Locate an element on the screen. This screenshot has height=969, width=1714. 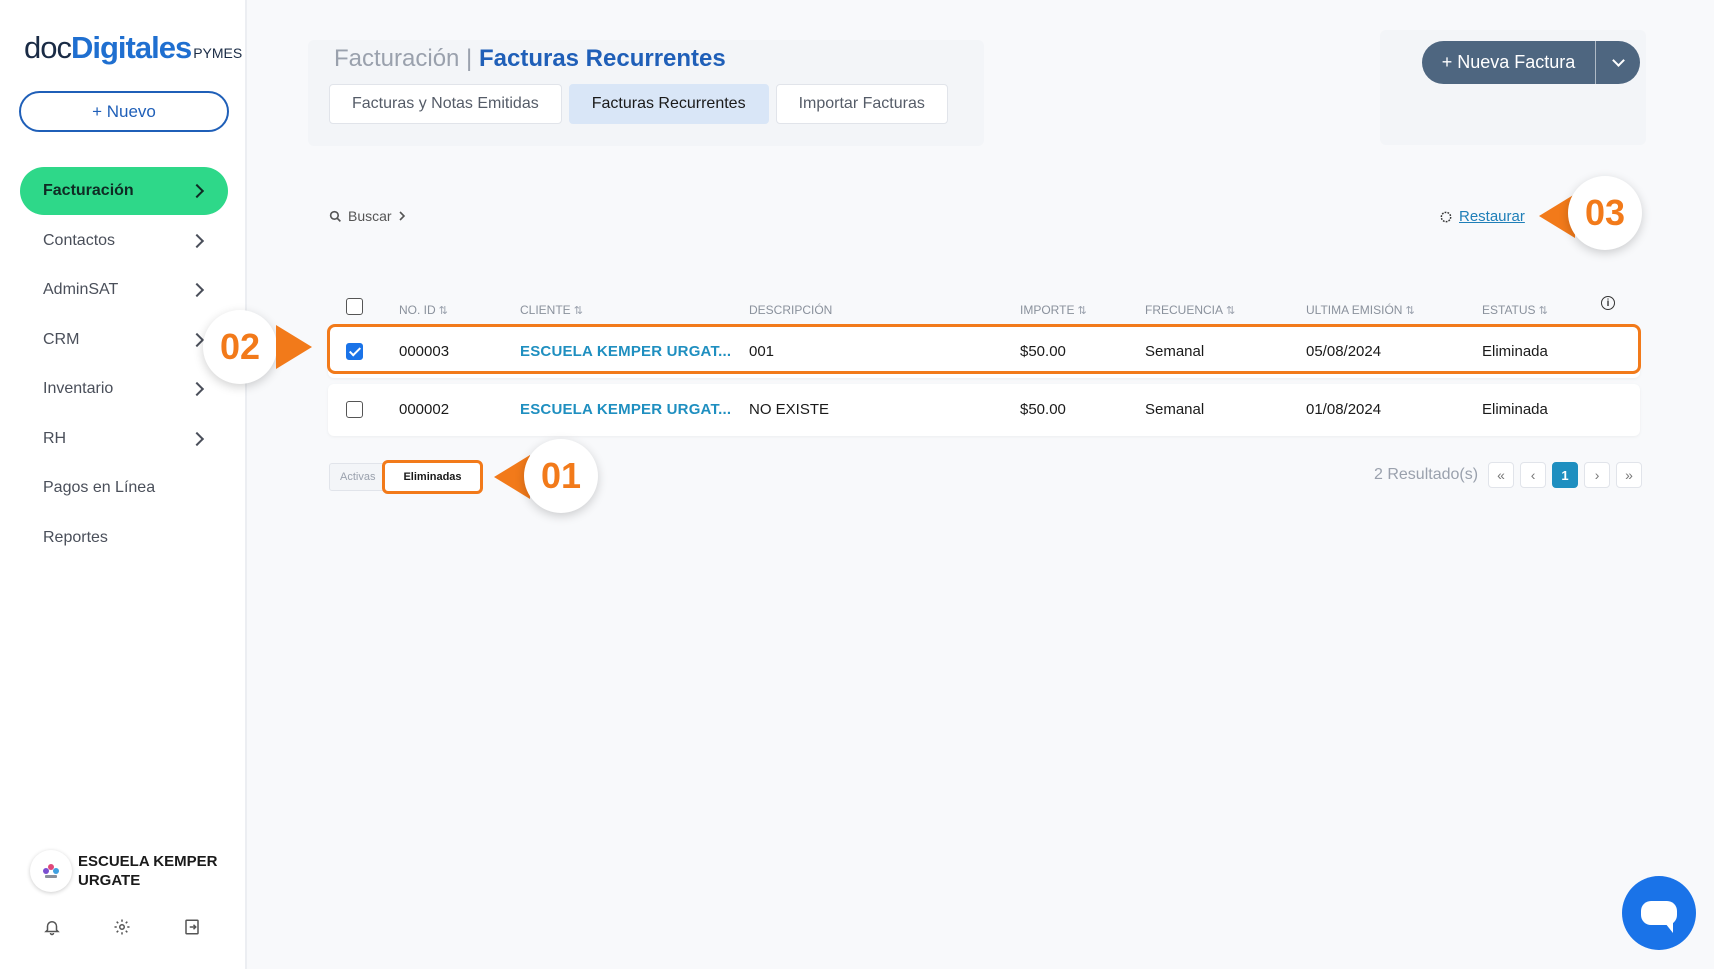
sidebar-item-rh: RH is located at coordinates (124, 439).